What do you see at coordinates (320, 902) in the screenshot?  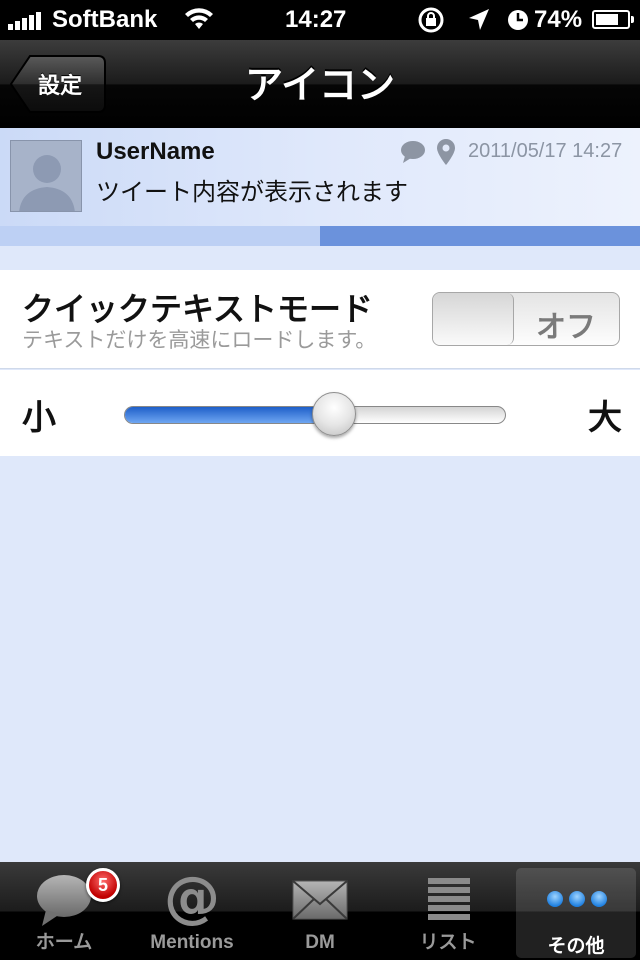 I see `envelope-icon` at bounding box center [320, 902].